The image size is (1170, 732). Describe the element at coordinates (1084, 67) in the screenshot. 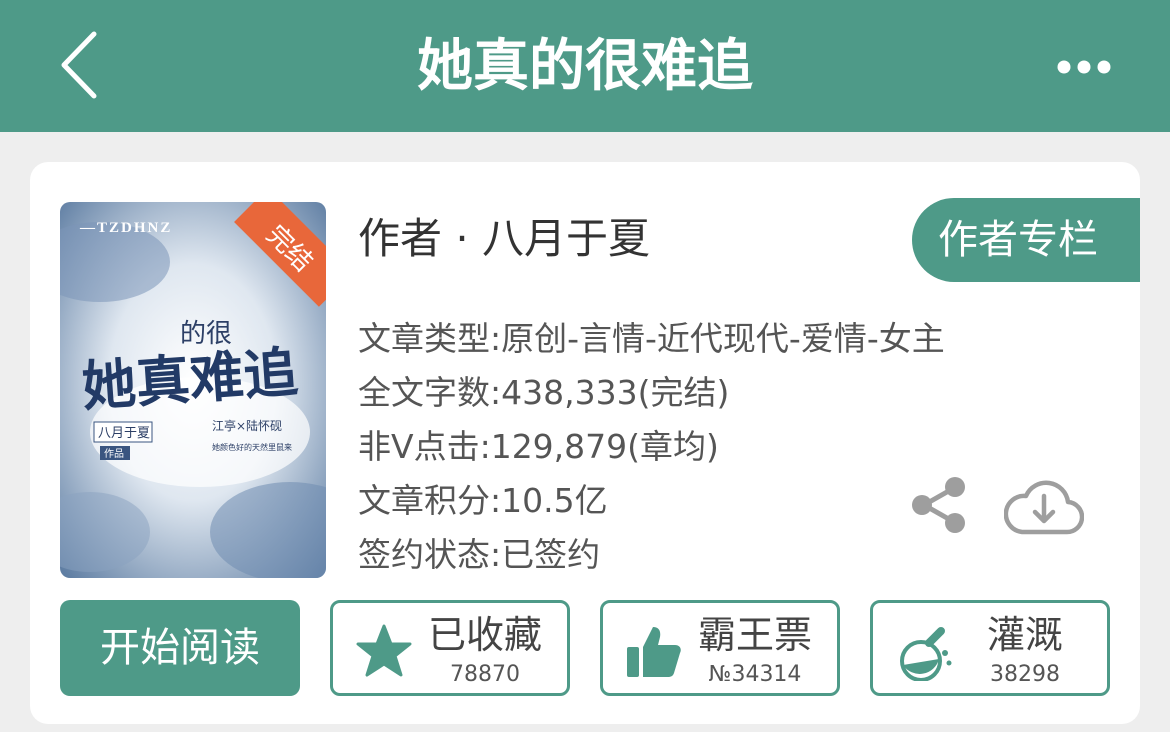

I see `more-dots-icon` at that location.